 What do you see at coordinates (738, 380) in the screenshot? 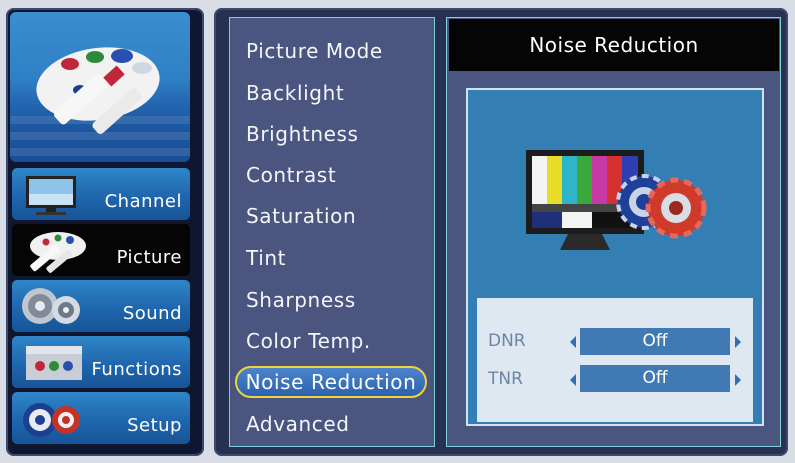
I see `tnr-right-arrow-icon` at bounding box center [738, 380].